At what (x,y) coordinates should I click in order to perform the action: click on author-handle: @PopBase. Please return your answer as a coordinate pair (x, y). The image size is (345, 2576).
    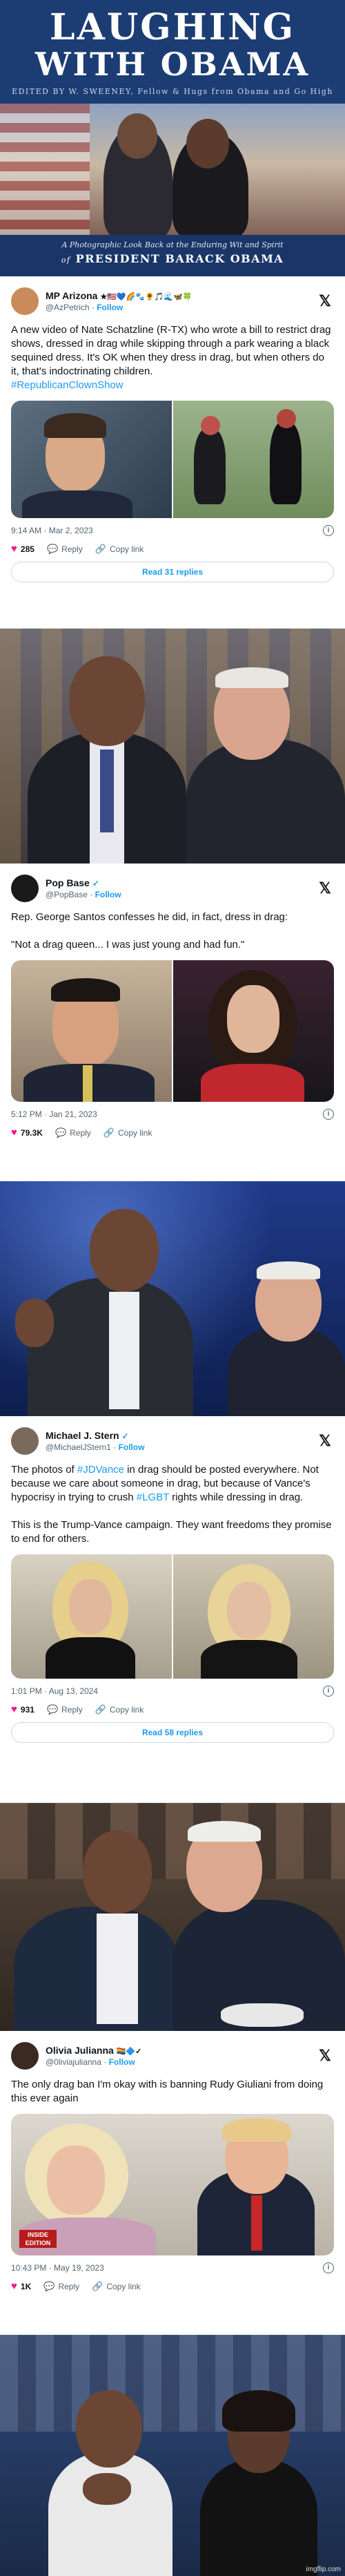
    Looking at the image, I should click on (67, 895).